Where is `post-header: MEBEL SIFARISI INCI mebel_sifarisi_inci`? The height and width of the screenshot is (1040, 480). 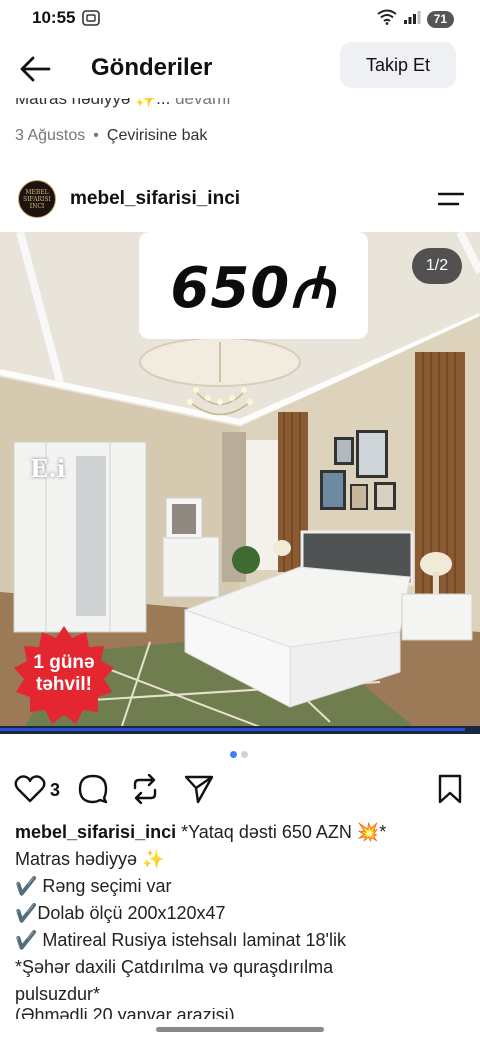
post-header: MEBEL SIFARISI INCI mebel_sifarisi_inci is located at coordinates (240, 200).